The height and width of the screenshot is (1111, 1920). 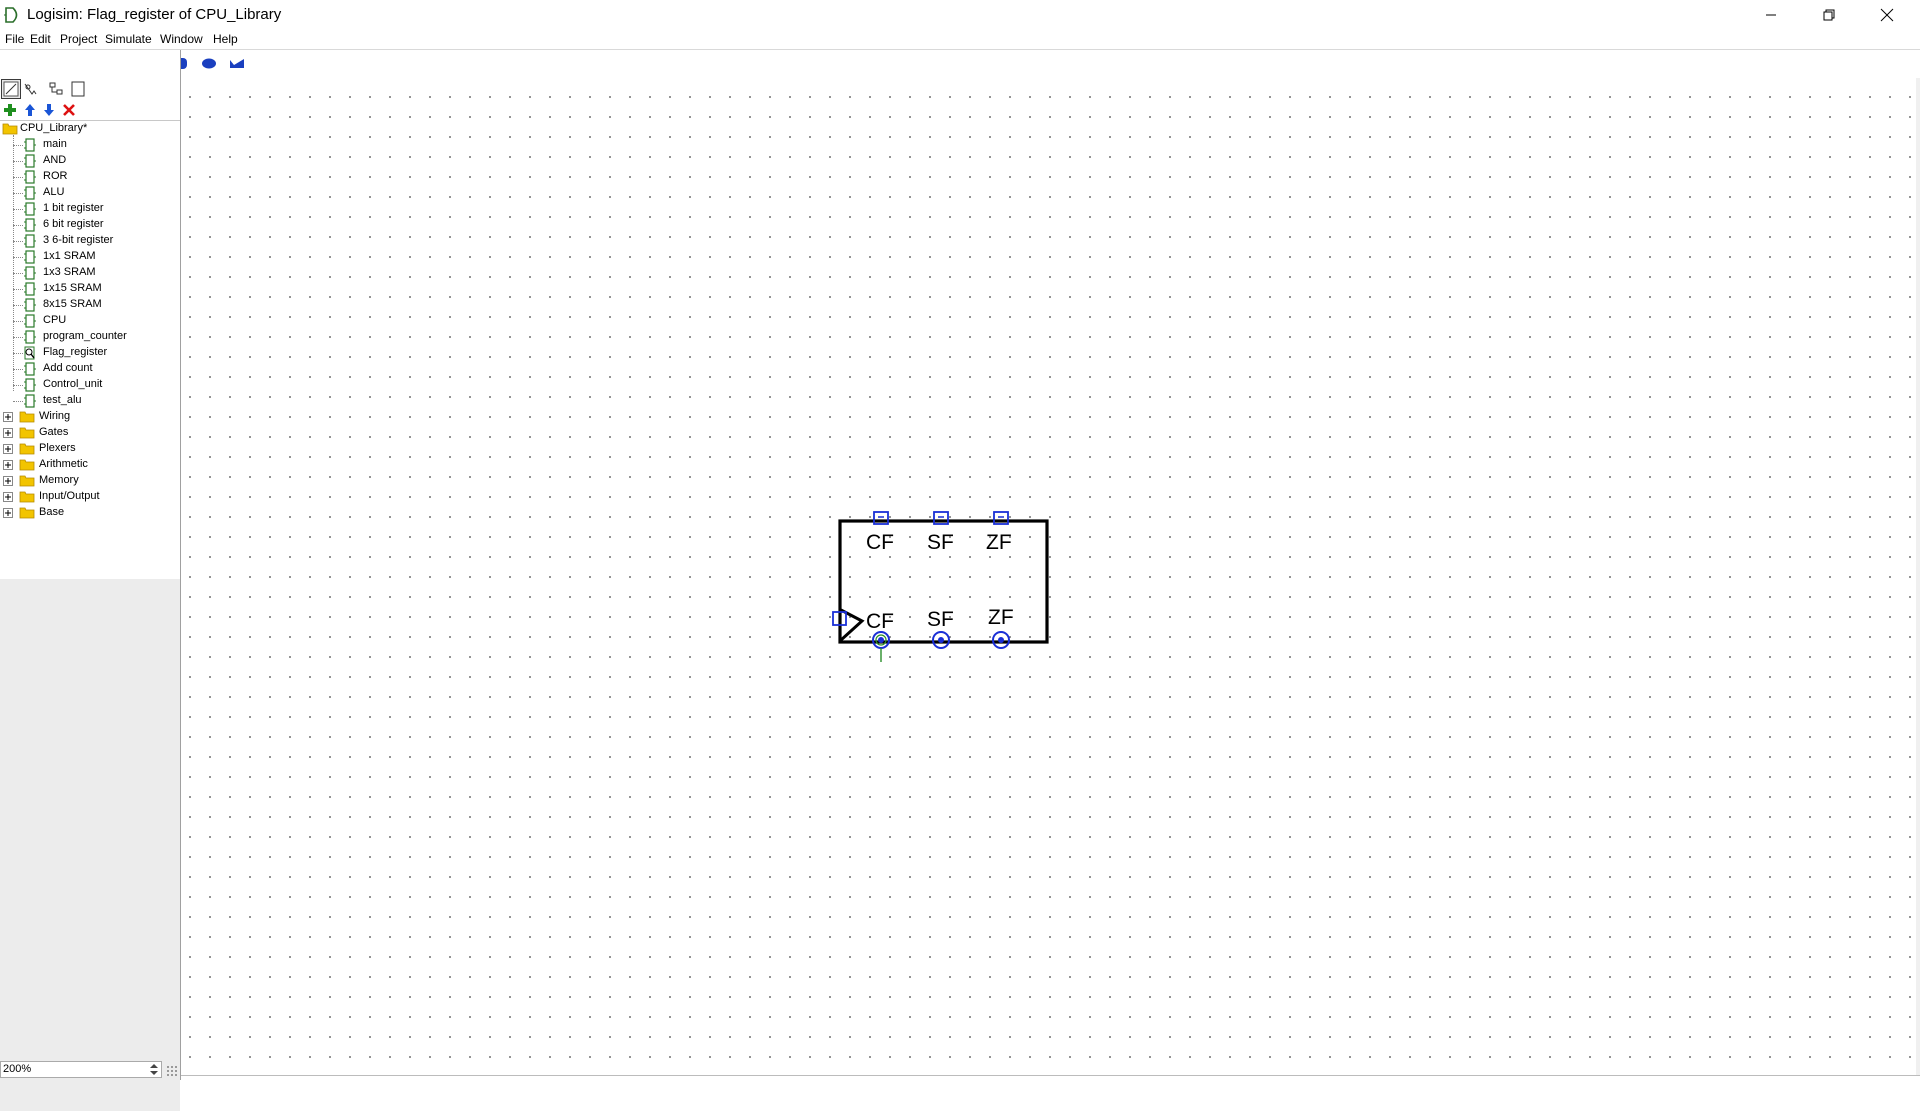 I want to click on tree-circuit-label: AND, so click(x=55, y=160).